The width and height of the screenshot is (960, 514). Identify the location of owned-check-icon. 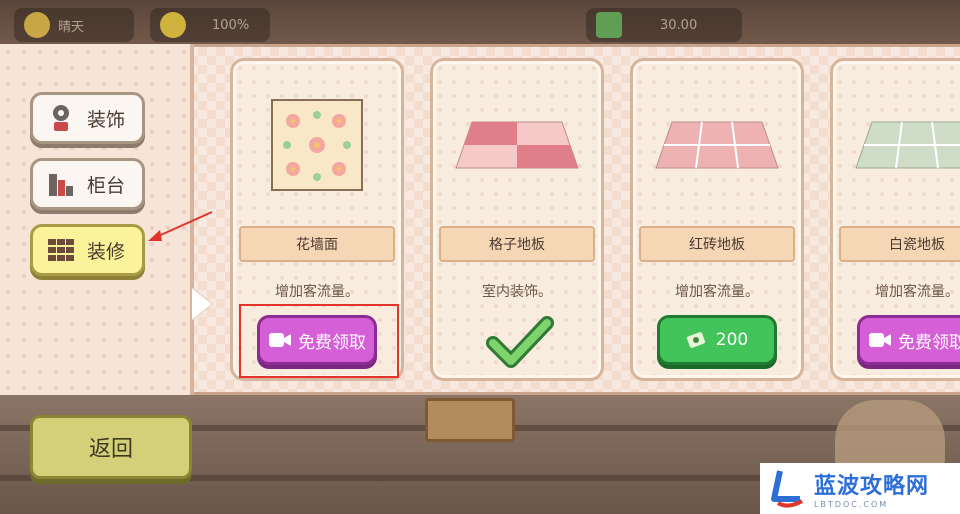
(520, 342).